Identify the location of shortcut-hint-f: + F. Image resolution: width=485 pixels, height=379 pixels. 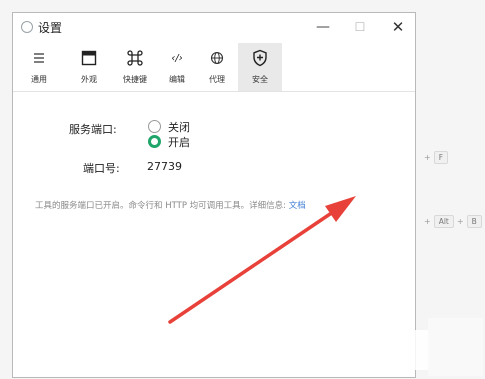
(435, 157).